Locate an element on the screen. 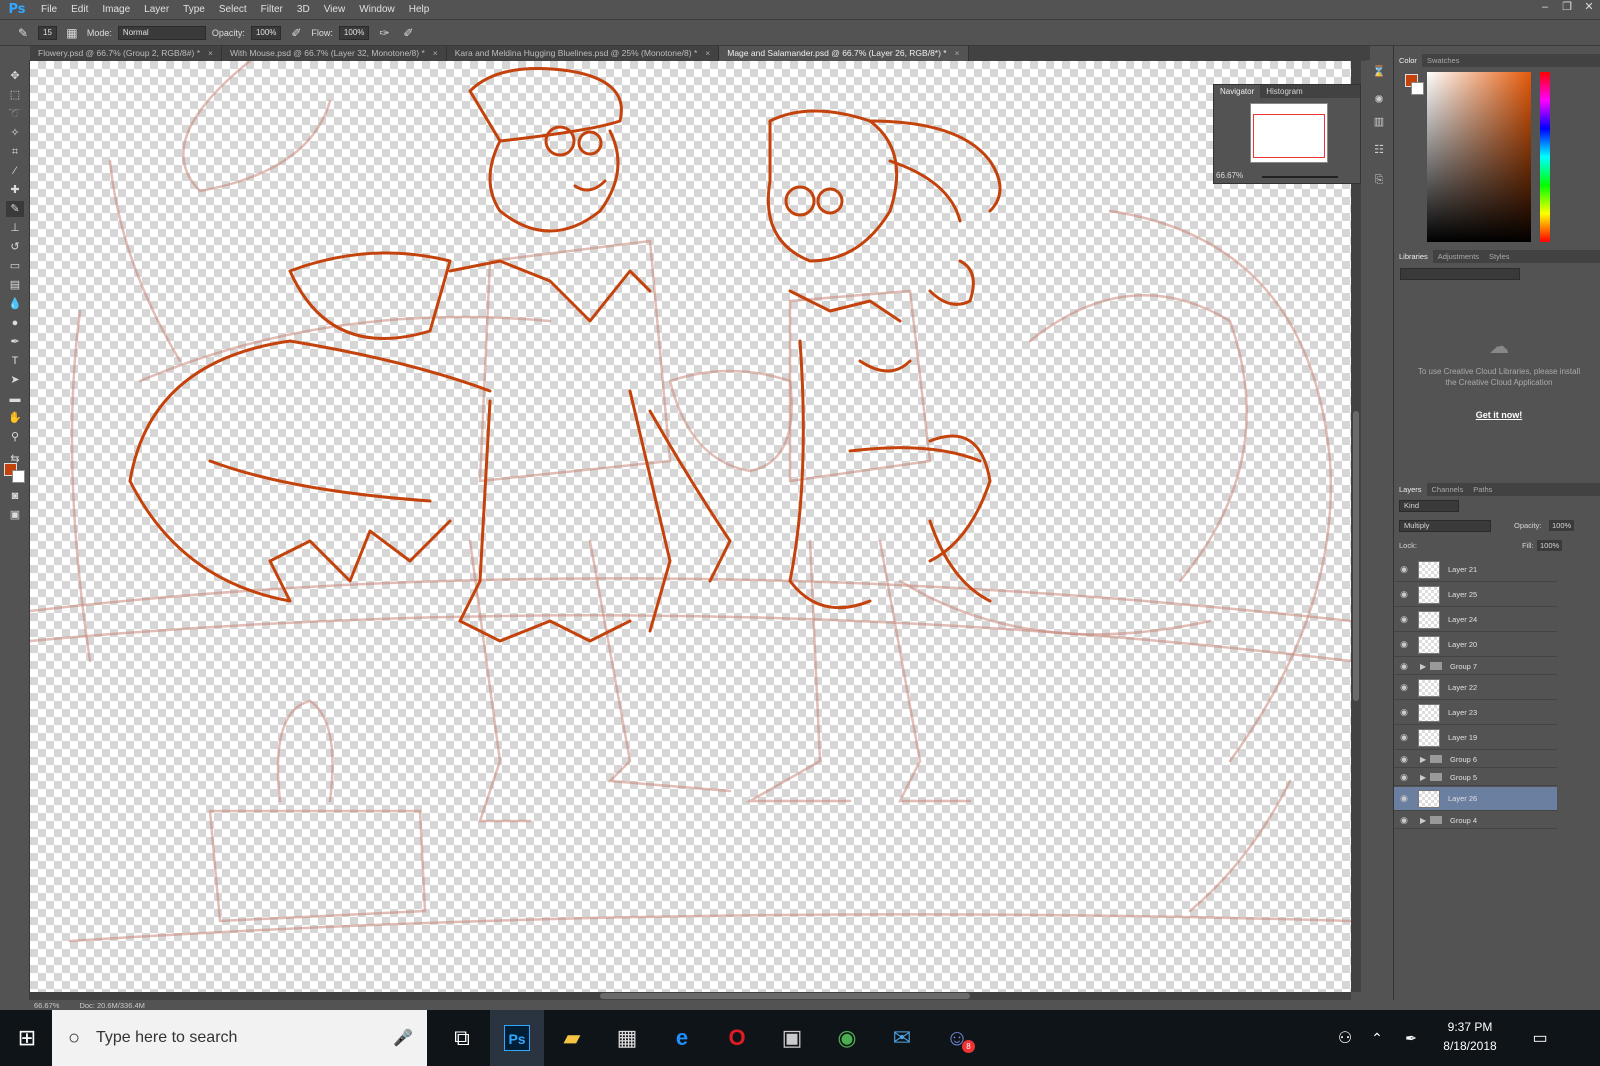 This screenshot has height=1066, width=1600. layer-row-selected: ◉ Layer 26 is located at coordinates (1475, 799).